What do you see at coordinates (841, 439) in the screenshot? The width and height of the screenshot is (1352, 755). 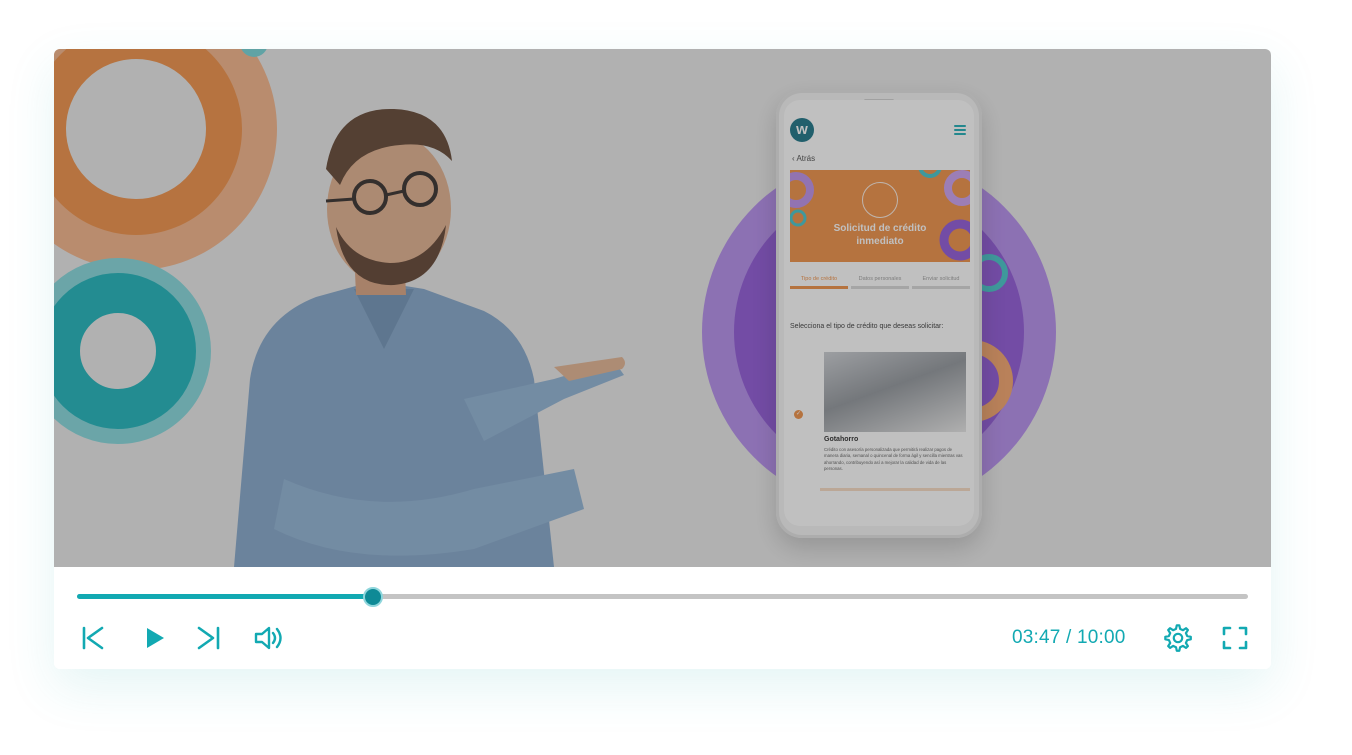 I see `card-title: Gotahorro` at bounding box center [841, 439].